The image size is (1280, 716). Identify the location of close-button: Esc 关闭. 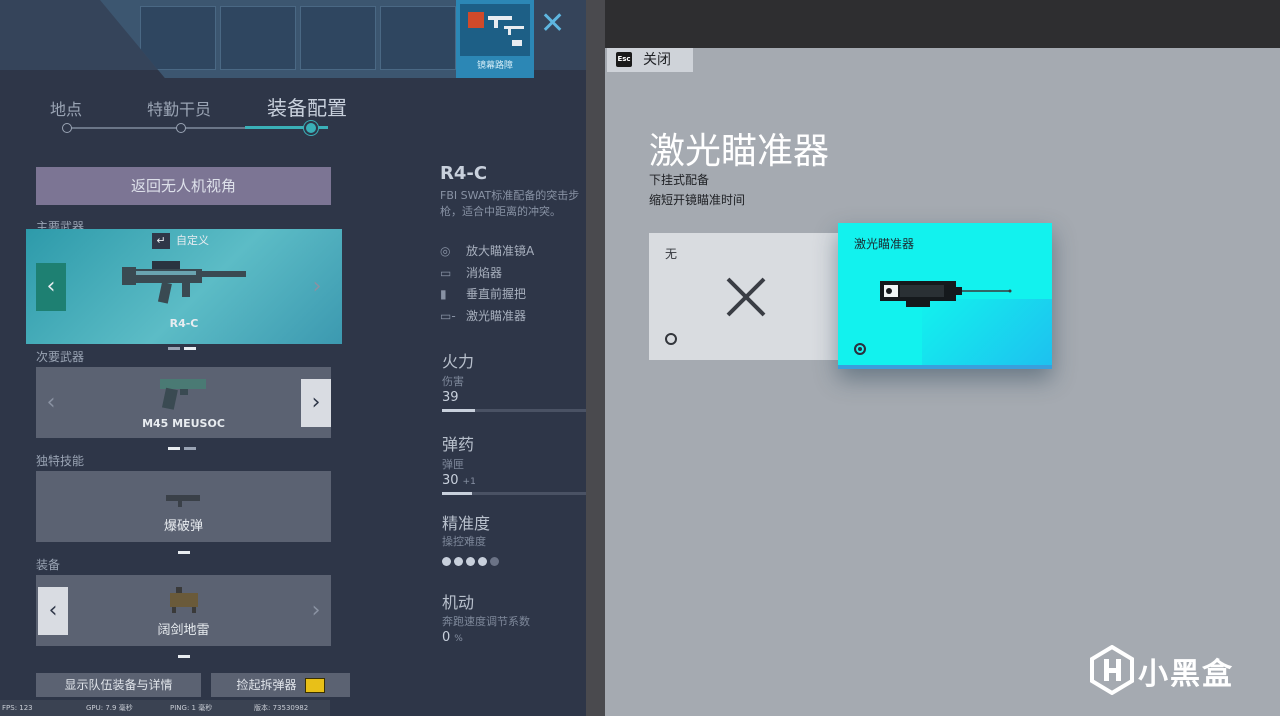
(650, 60).